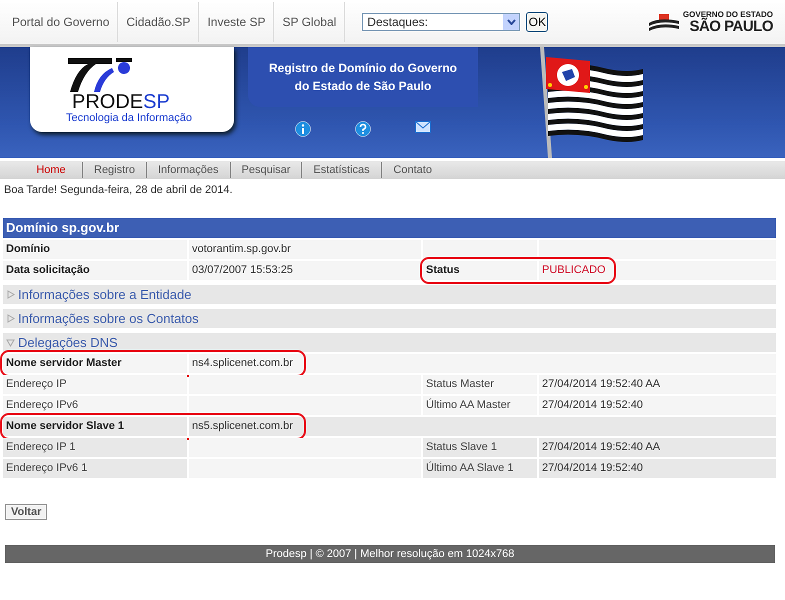 The height and width of the screenshot is (600, 785). Describe the element at coordinates (95, 447) in the screenshot. I see `field-label: Endereço IP 1` at that location.